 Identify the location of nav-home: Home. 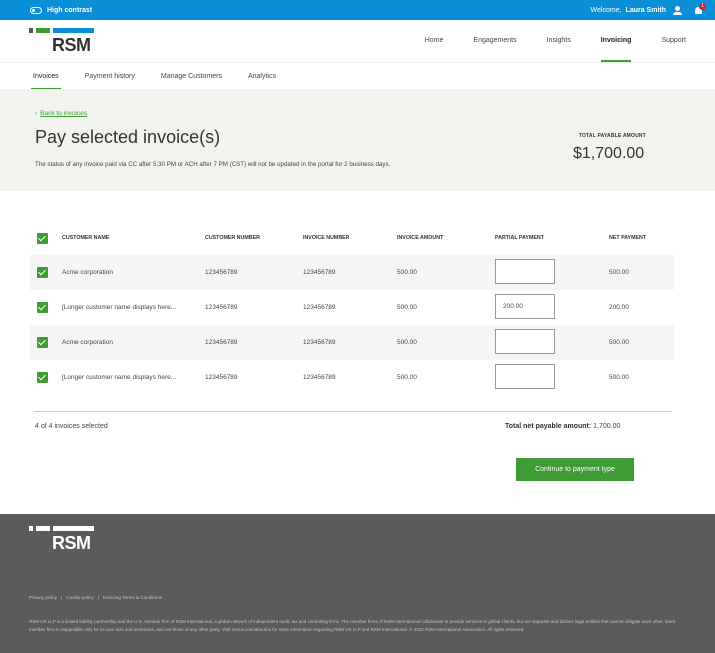
(434, 41).